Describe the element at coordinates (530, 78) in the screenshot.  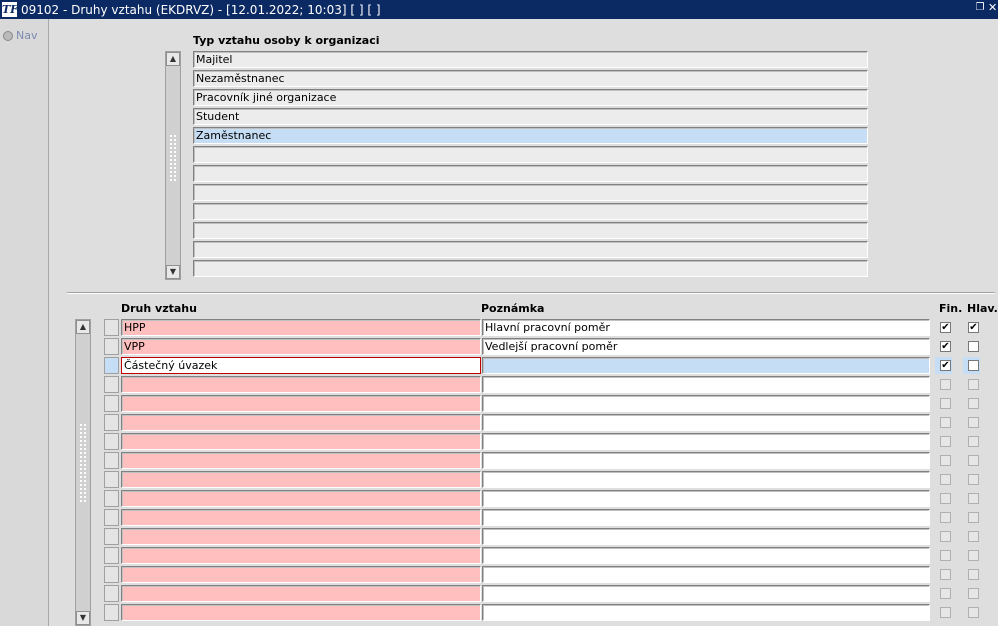
I see `top-block-item: Nezaměstnanec` at that location.